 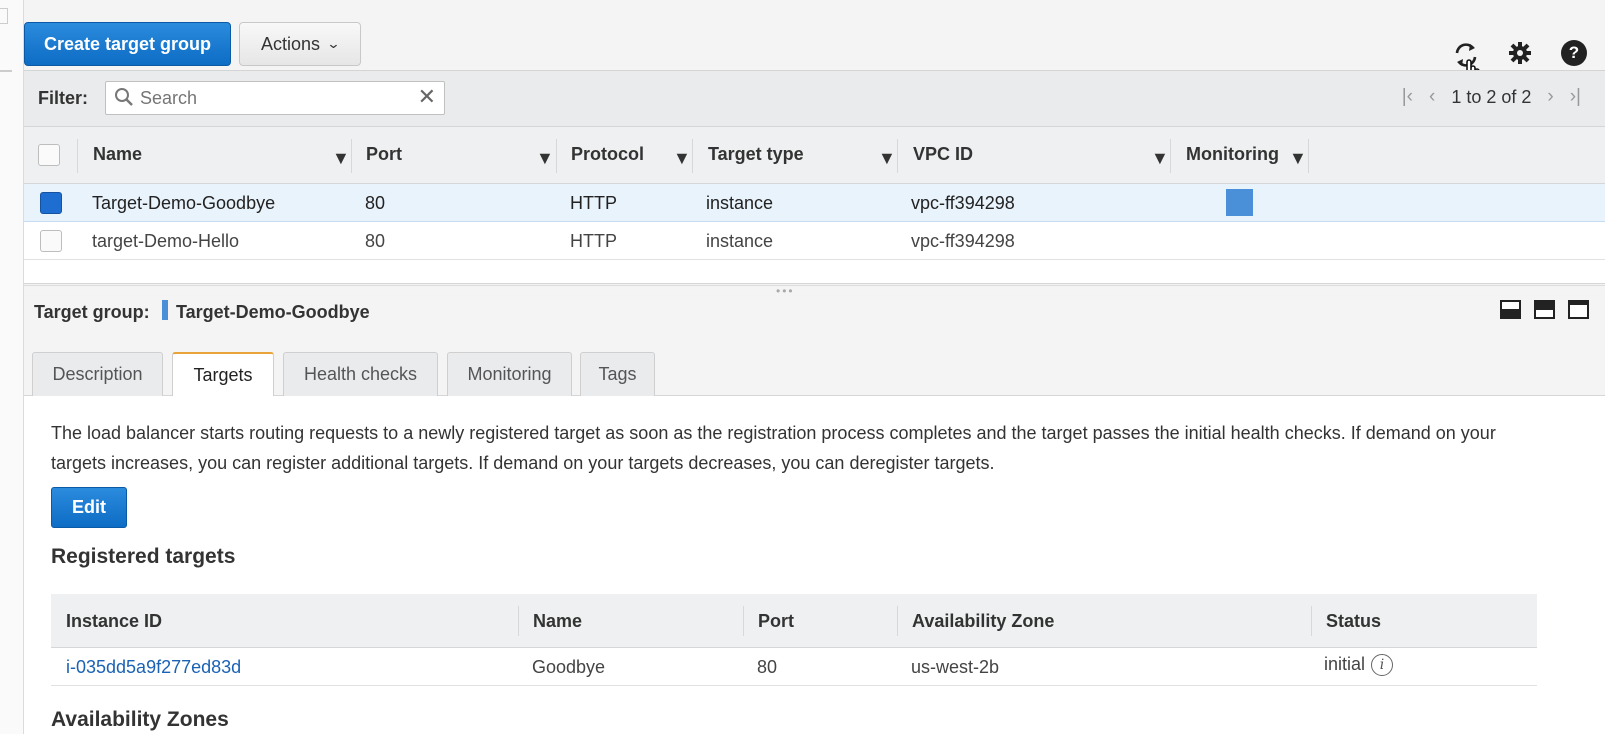 What do you see at coordinates (270, 98) in the screenshot?
I see `search-input` at bounding box center [270, 98].